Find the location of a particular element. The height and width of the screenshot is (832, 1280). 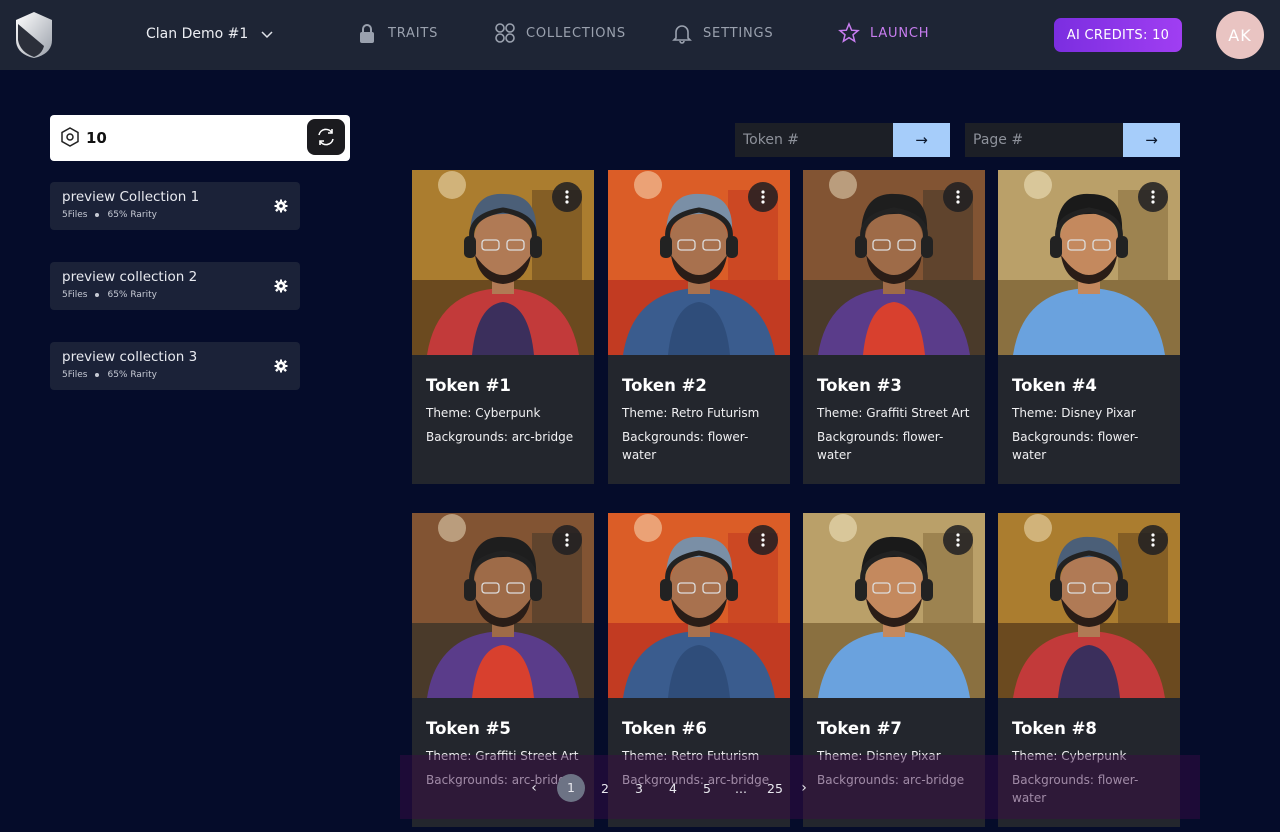

lock-icon is located at coordinates (367, 33).